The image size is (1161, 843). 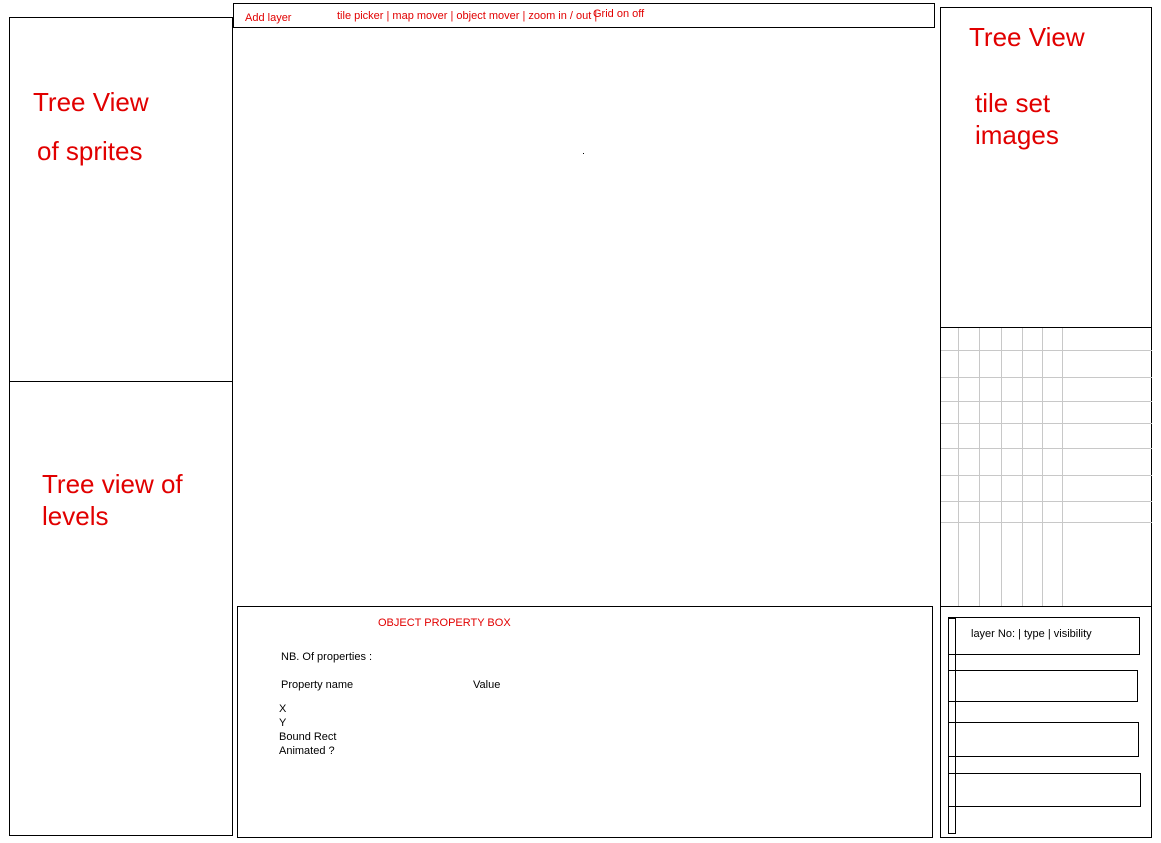 I want to click on tile-grid, so click(x=1046, y=467).